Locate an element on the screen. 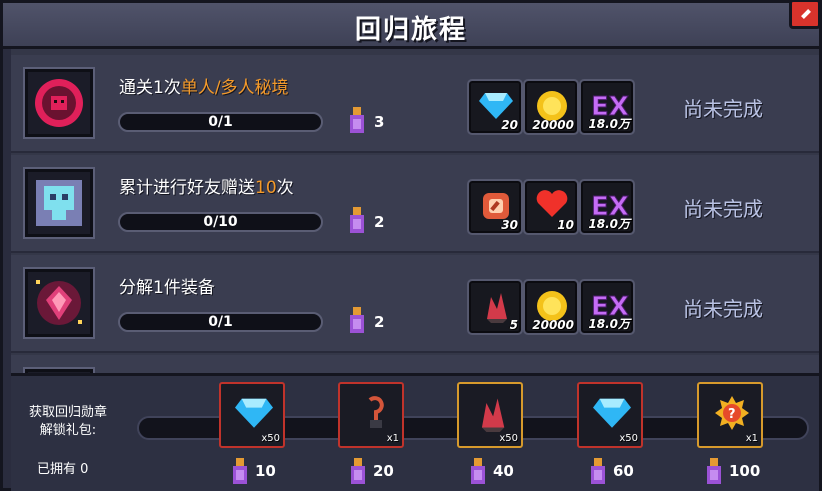  reward-qty: 20 is located at coordinates (509, 125).